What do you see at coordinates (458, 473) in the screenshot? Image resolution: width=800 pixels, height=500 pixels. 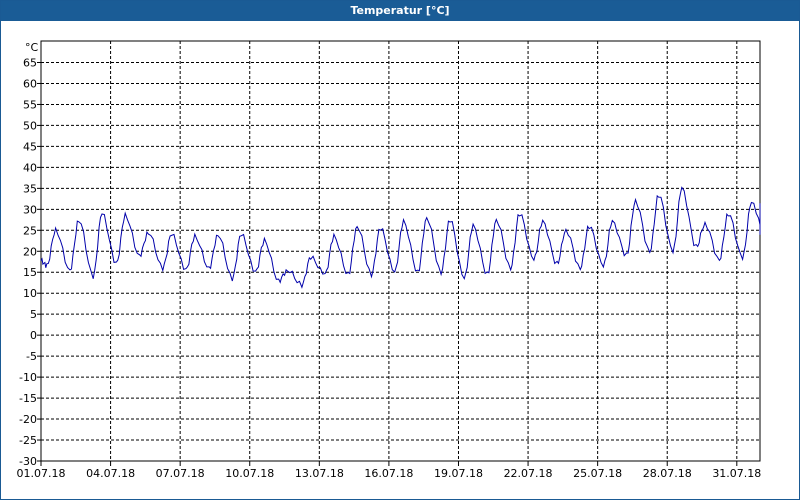 I see `x-tick-label: 19.07.18` at bounding box center [458, 473].